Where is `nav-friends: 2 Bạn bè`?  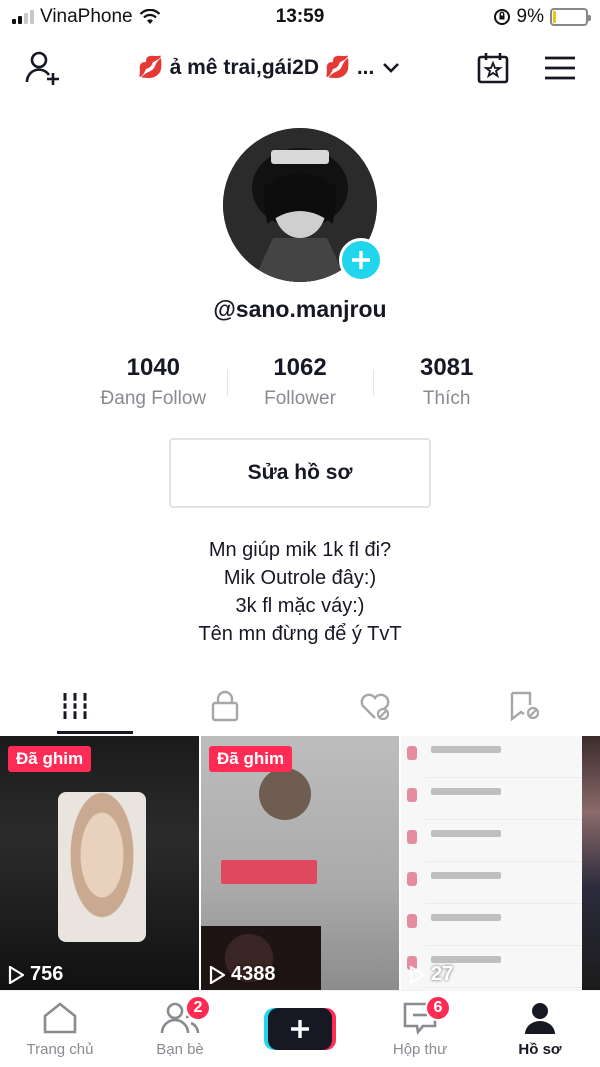
nav-friends: 2 Bạn bè is located at coordinates (180, 1026).